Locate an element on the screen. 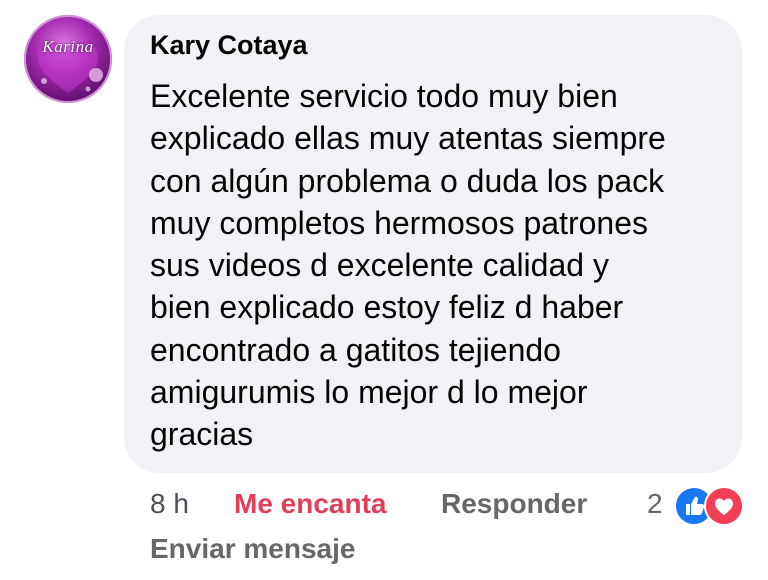 This screenshot has height=580, width=768. comment-author: Kary Cotaya is located at coordinates (229, 45).